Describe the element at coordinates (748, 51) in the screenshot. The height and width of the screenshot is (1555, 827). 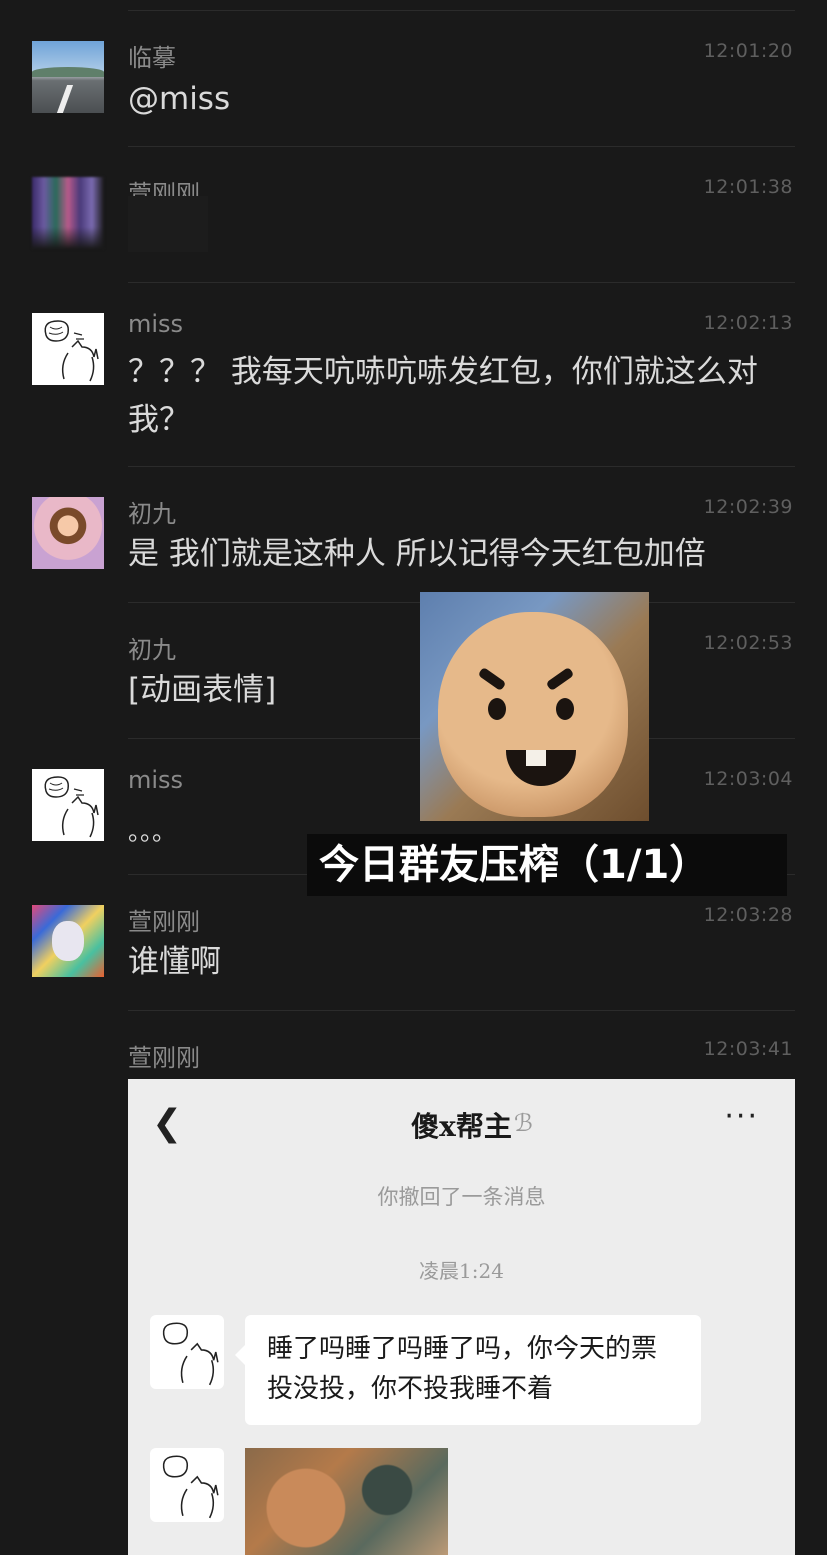
I see `message-time: 12:01:20` at that location.